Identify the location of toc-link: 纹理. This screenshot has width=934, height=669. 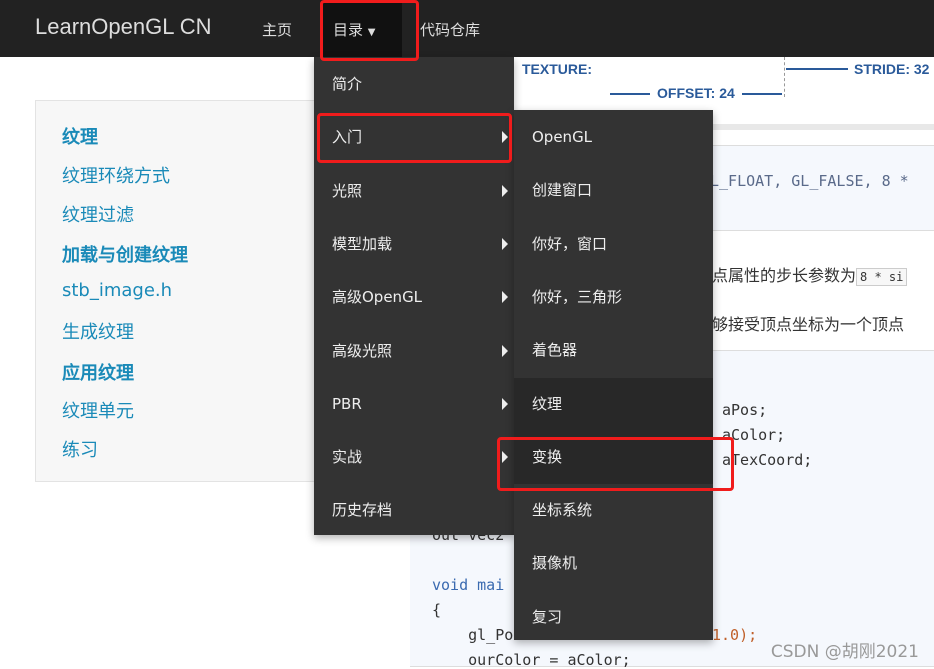
(80, 136).